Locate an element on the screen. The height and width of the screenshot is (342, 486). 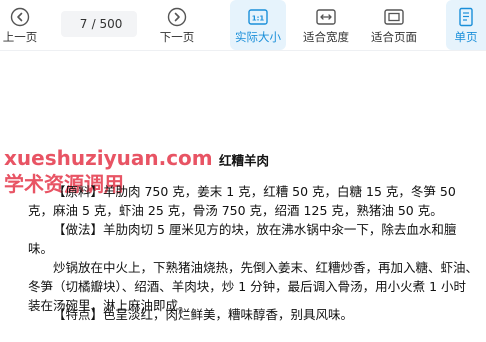
fit-width-button: 适合宽度 is located at coordinates (326, 25).